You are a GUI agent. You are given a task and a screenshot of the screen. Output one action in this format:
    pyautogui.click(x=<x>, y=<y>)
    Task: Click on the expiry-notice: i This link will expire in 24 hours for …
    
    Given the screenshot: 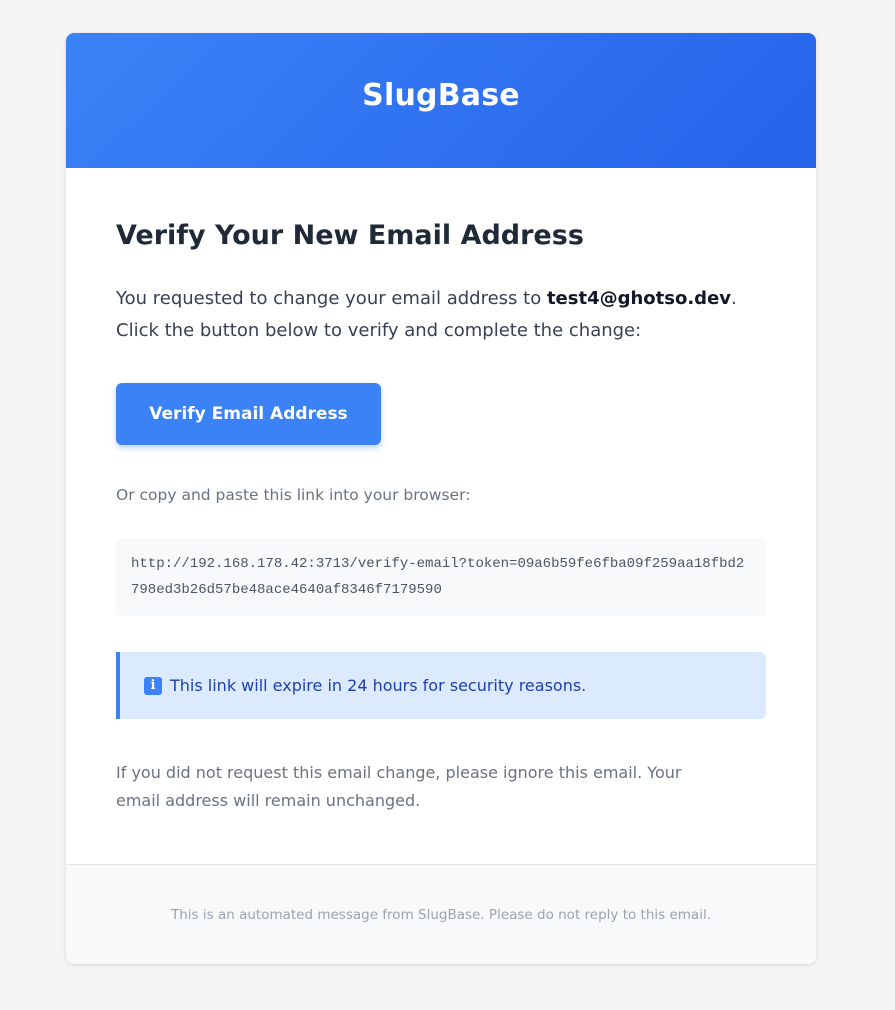 What is the action you would take?
    pyautogui.click(x=441, y=685)
    